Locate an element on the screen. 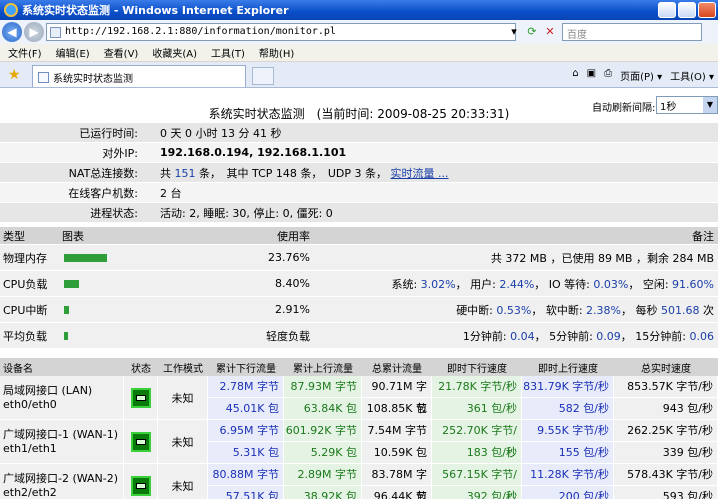 This screenshot has width=718, height=499. nat-prefix: 共 is located at coordinates (165, 173).